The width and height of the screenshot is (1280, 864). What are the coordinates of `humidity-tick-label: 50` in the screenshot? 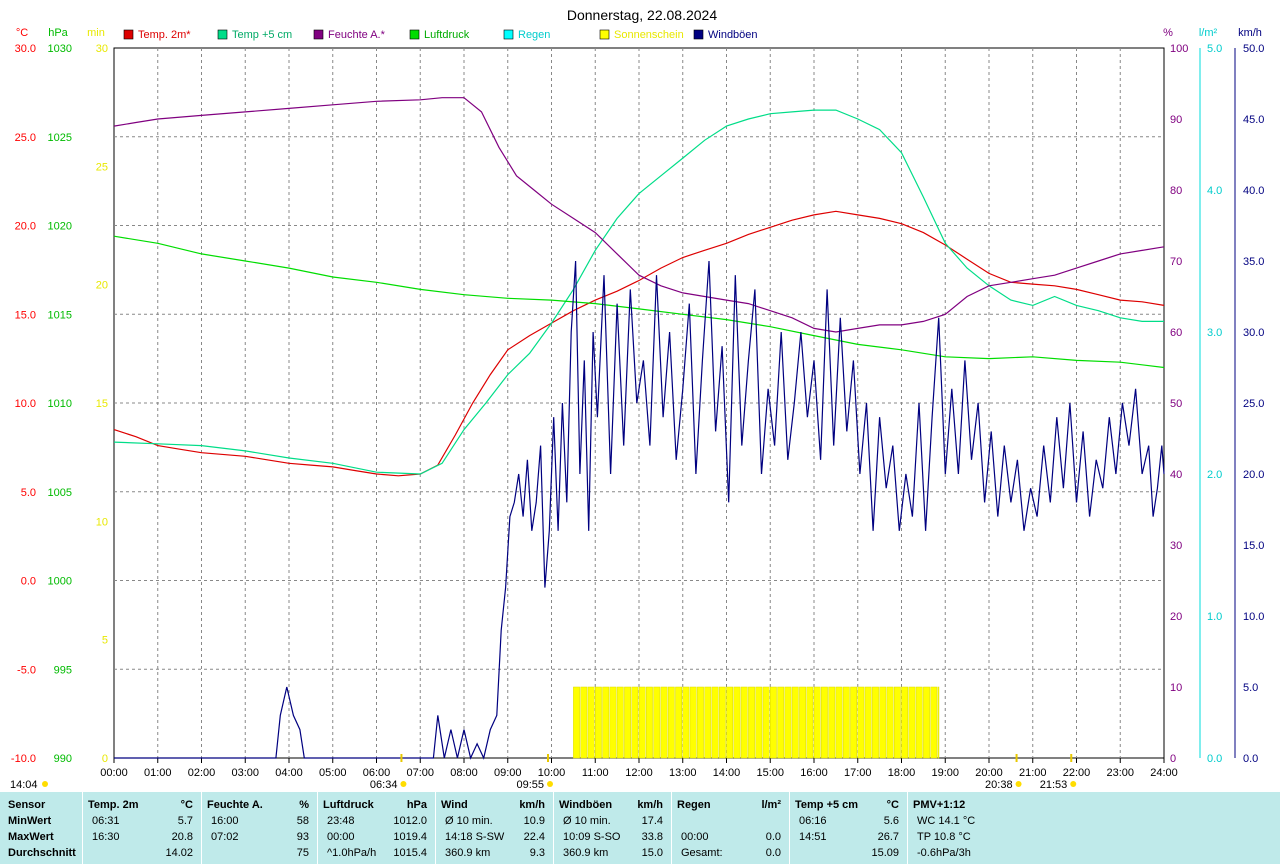 It's located at (1176, 404).